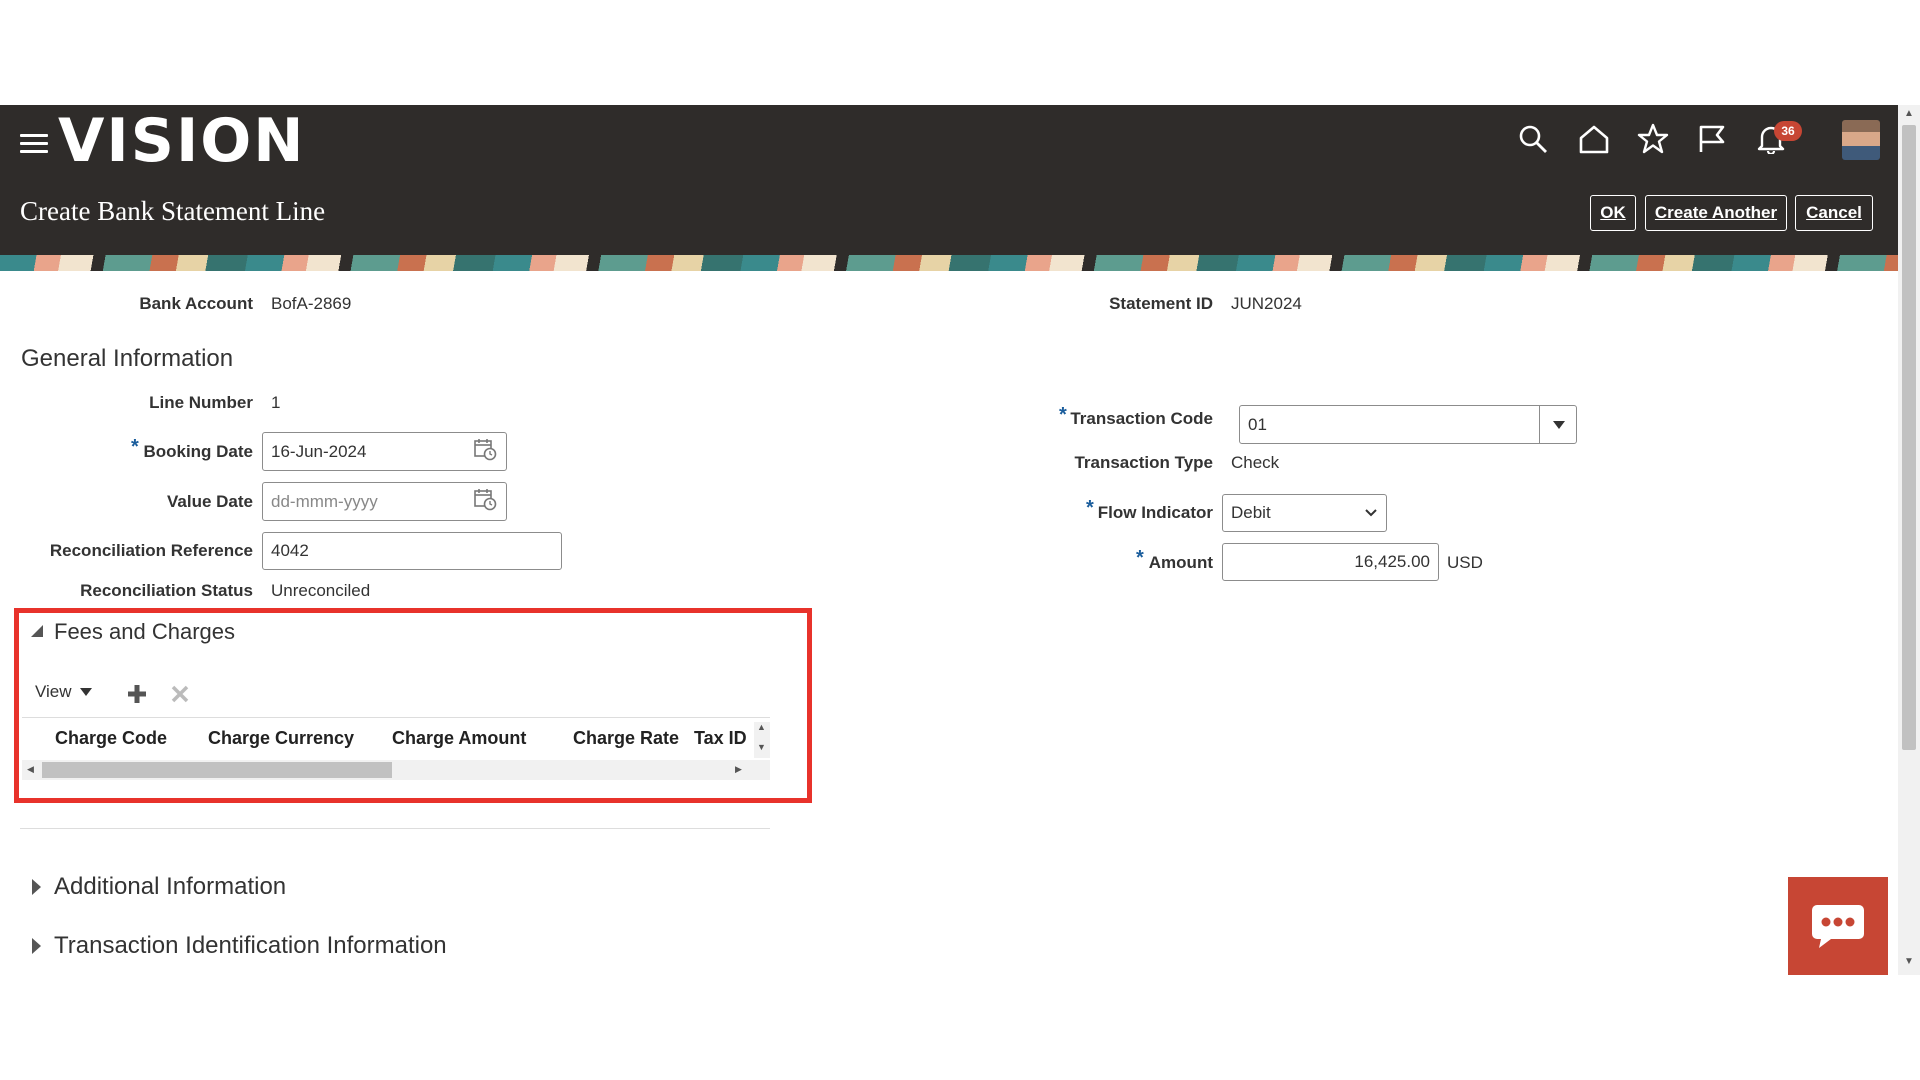  What do you see at coordinates (137, 694) in the screenshot?
I see `add-row-icon` at bounding box center [137, 694].